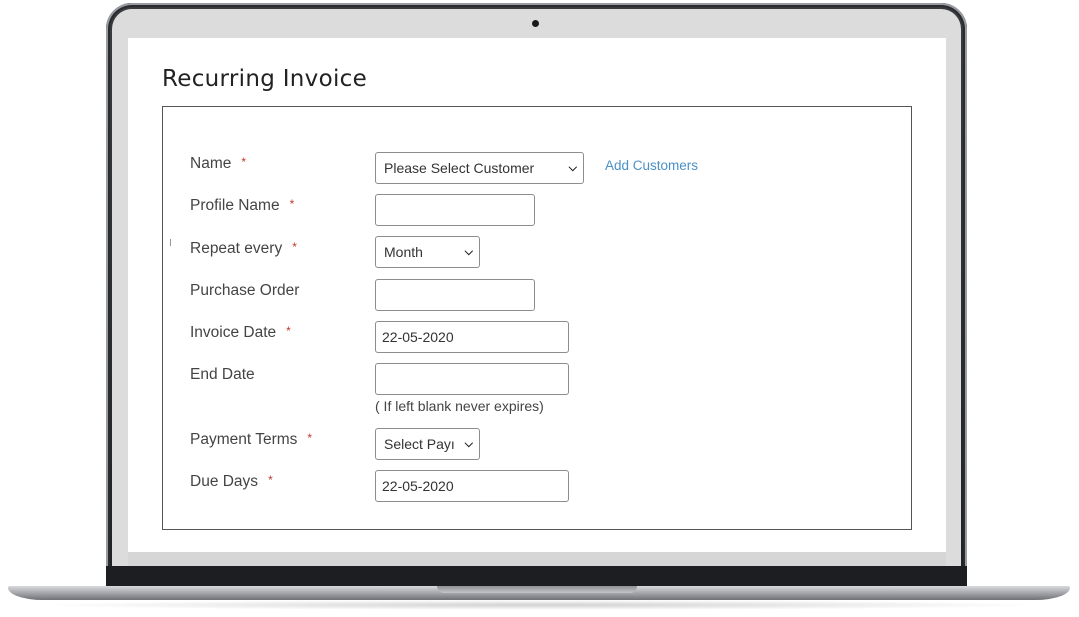 Image resolution: width=1079 pixels, height=617 pixels. What do you see at coordinates (540, 605) in the screenshot?
I see `laptop-shadow` at bounding box center [540, 605].